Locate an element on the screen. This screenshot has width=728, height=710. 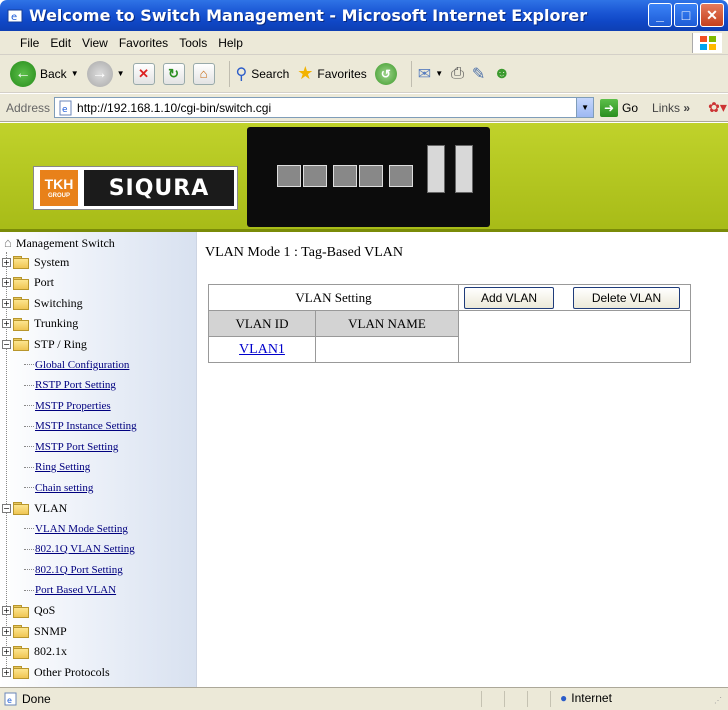
sidebar-item-label: Trunking is located at coordinates (56, 323).